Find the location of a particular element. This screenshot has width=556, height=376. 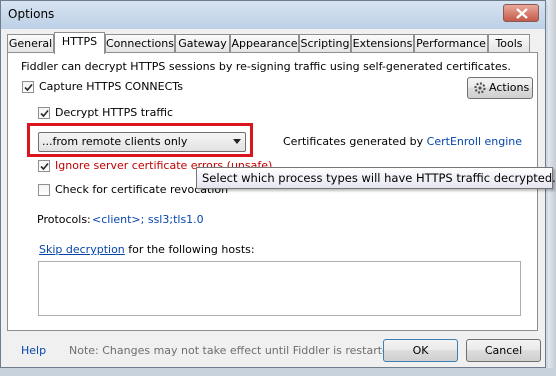

tab-https: HTTPS is located at coordinates (79, 43).